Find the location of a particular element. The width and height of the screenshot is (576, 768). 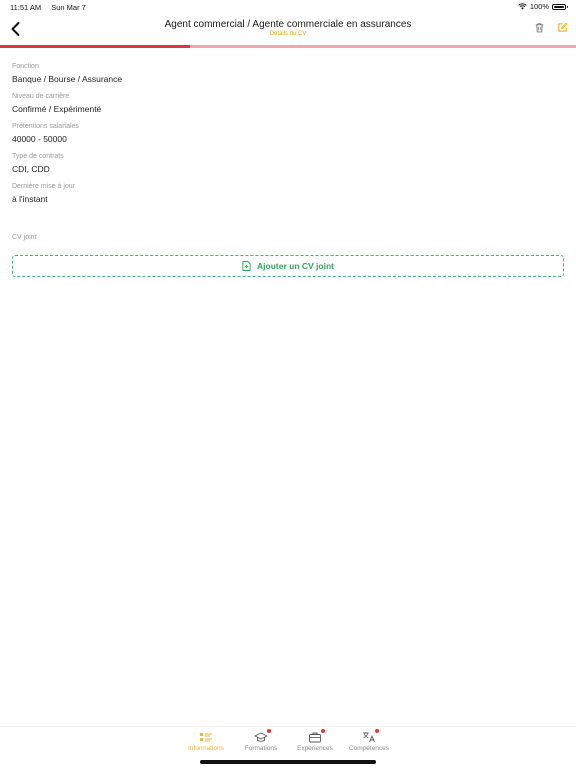

progress-bar is located at coordinates (288, 46).